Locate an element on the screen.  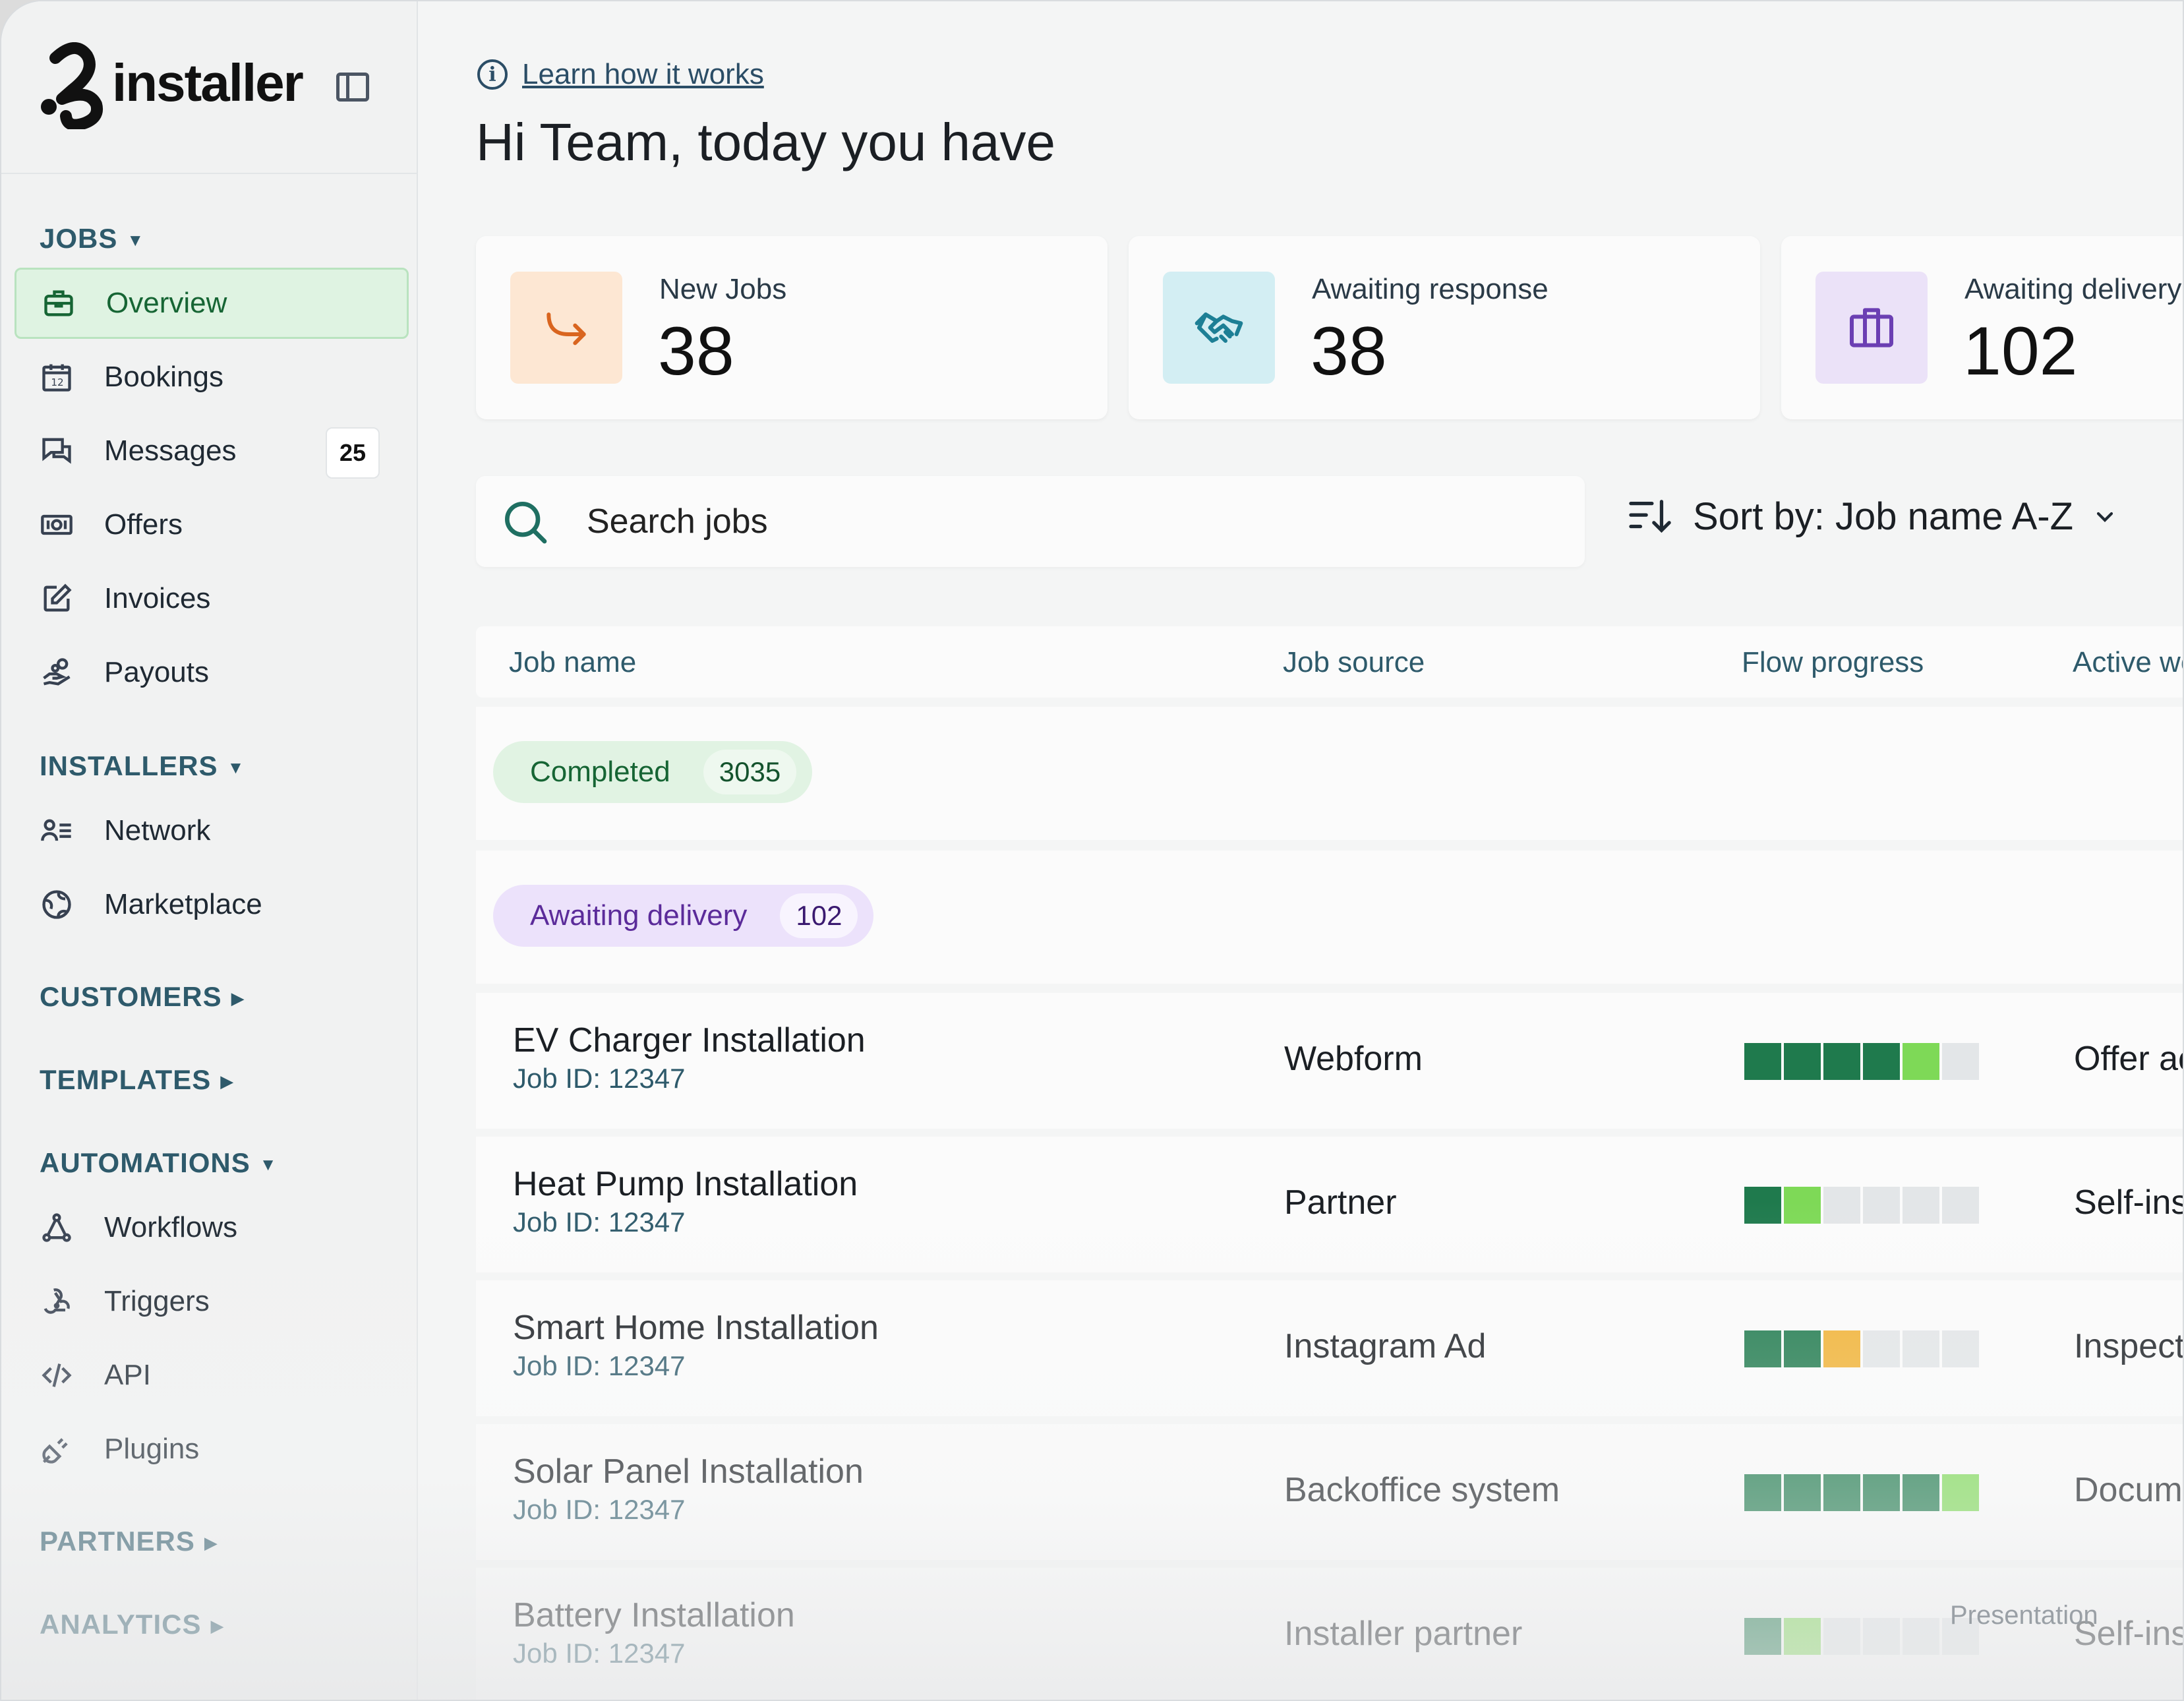
sidebar-item-network: Network is located at coordinates (212, 830).